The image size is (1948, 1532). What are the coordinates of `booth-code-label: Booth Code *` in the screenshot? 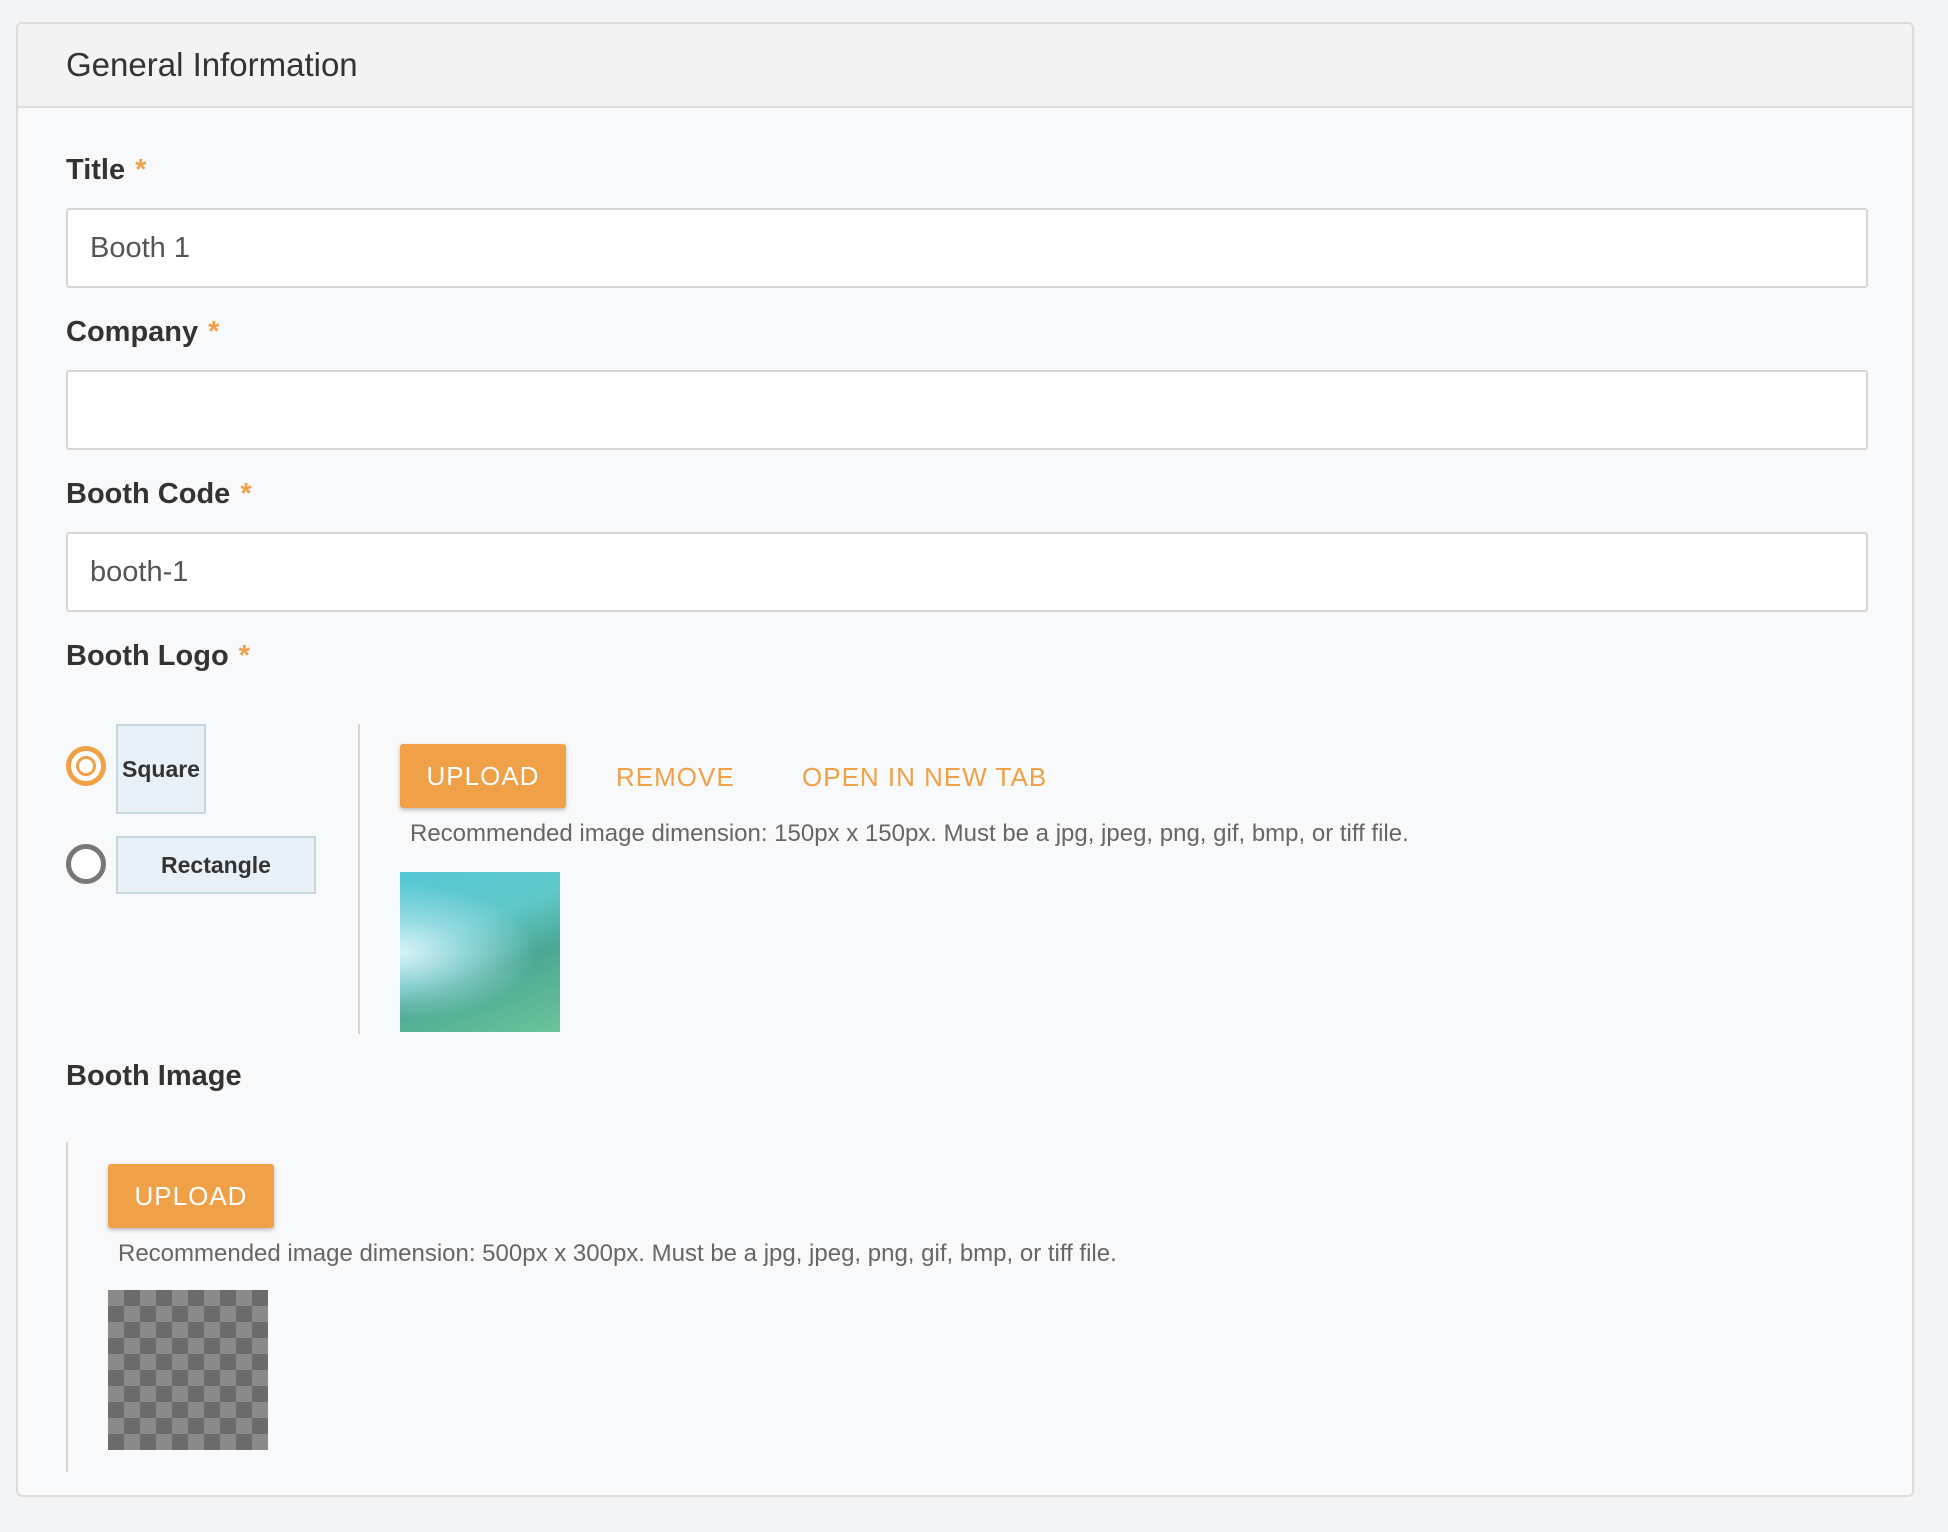 It's located at (159, 494).